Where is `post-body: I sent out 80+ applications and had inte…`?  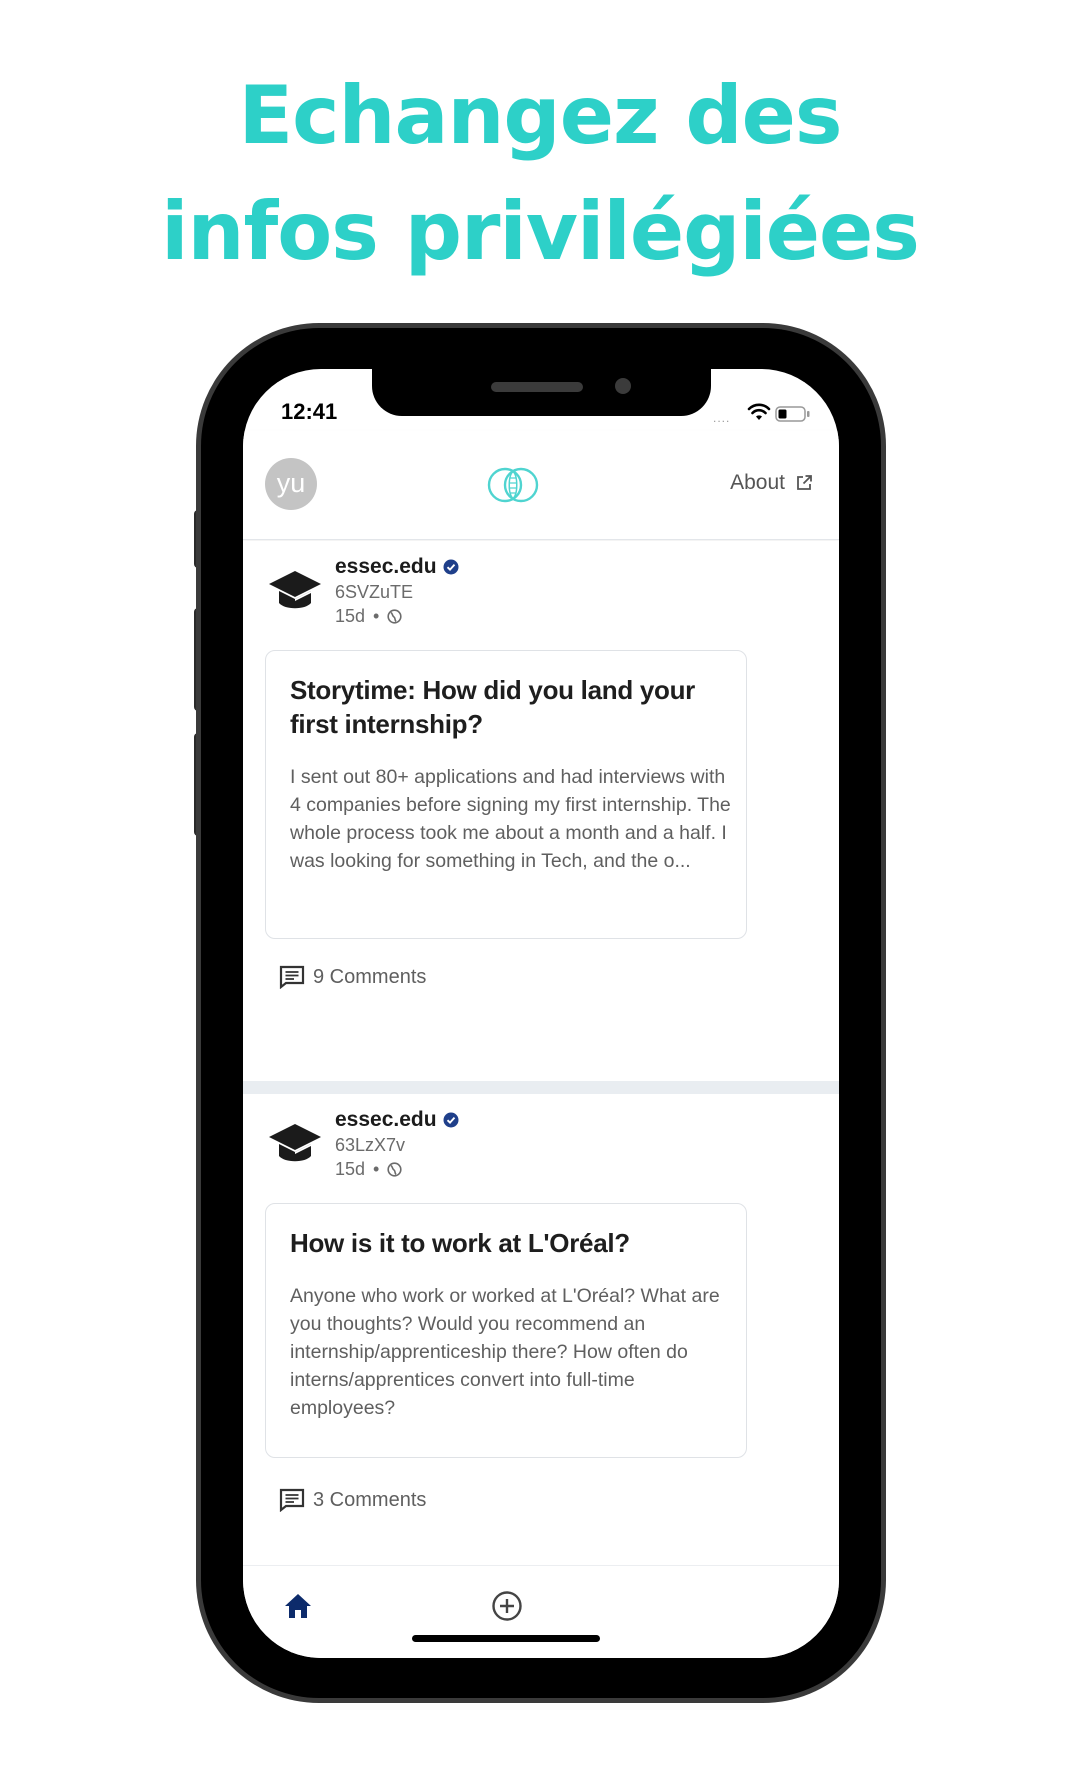
post-body: I sent out 80+ applications and had inte… is located at coordinates (510, 819).